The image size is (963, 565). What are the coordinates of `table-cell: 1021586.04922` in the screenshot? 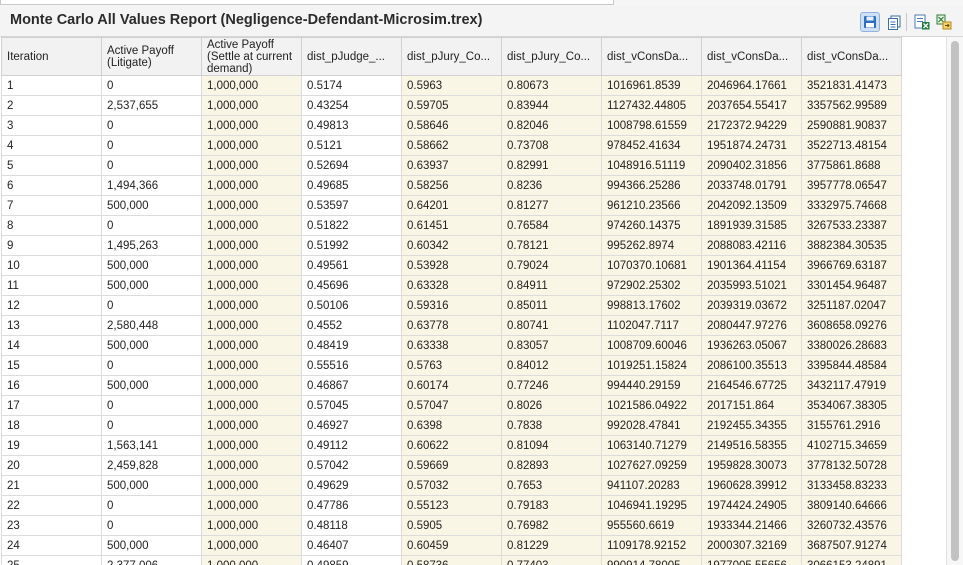 It's located at (651, 405).